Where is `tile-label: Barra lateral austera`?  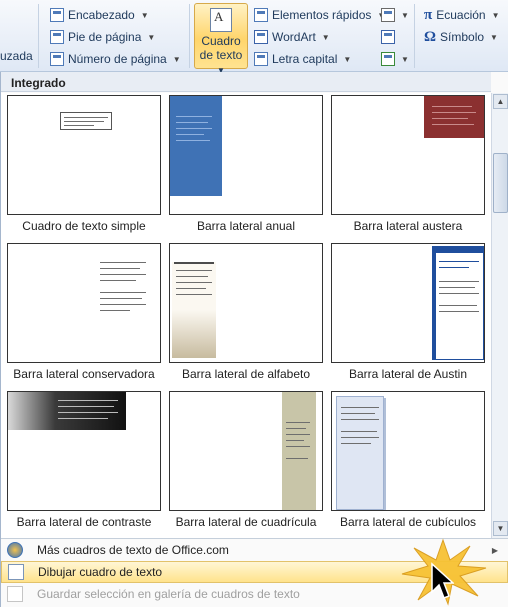 tile-label: Barra lateral austera is located at coordinates (408, 226).